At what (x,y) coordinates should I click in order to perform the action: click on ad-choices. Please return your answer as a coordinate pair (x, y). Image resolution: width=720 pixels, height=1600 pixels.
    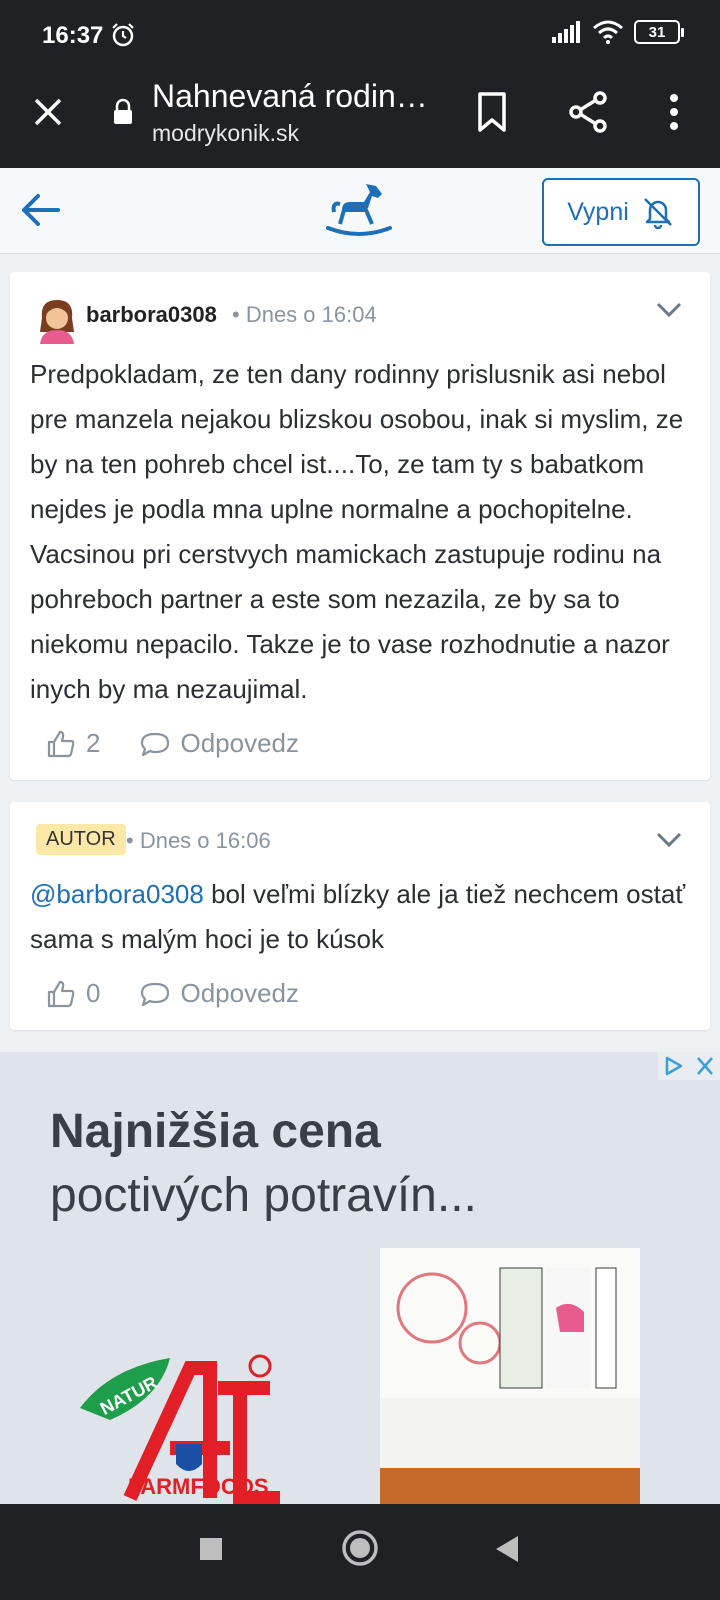
    Looking at the image, I should click on (689, 1066).